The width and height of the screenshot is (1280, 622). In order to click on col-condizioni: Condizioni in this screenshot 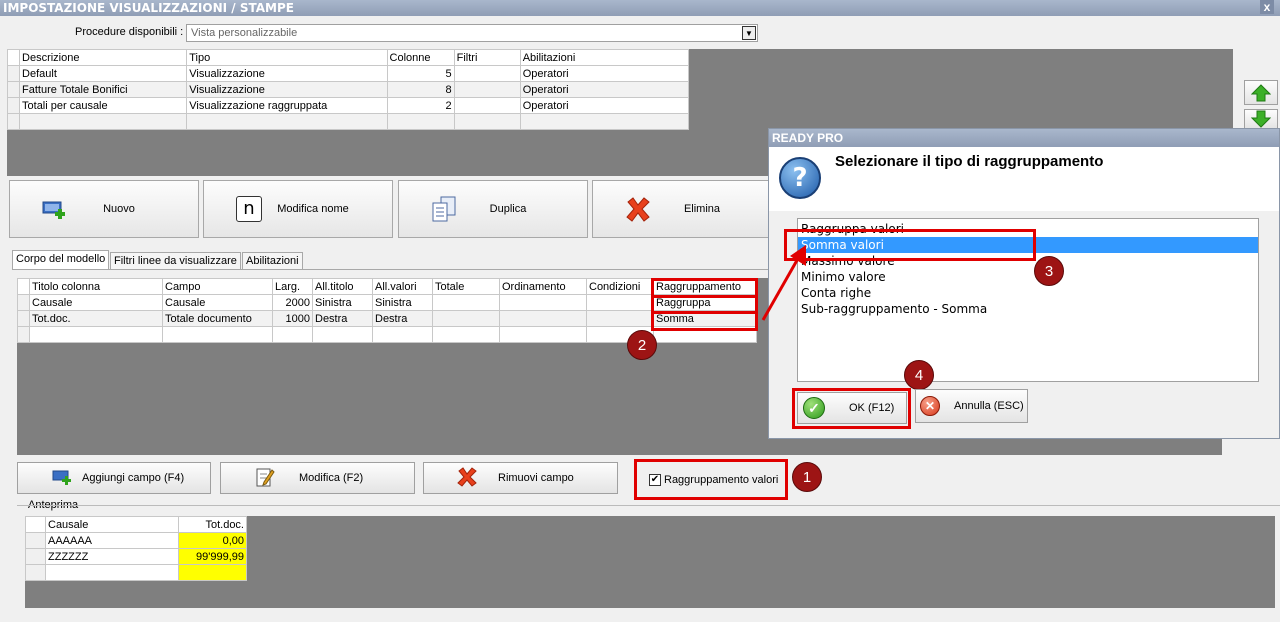, I will do `click(620, 286)`.